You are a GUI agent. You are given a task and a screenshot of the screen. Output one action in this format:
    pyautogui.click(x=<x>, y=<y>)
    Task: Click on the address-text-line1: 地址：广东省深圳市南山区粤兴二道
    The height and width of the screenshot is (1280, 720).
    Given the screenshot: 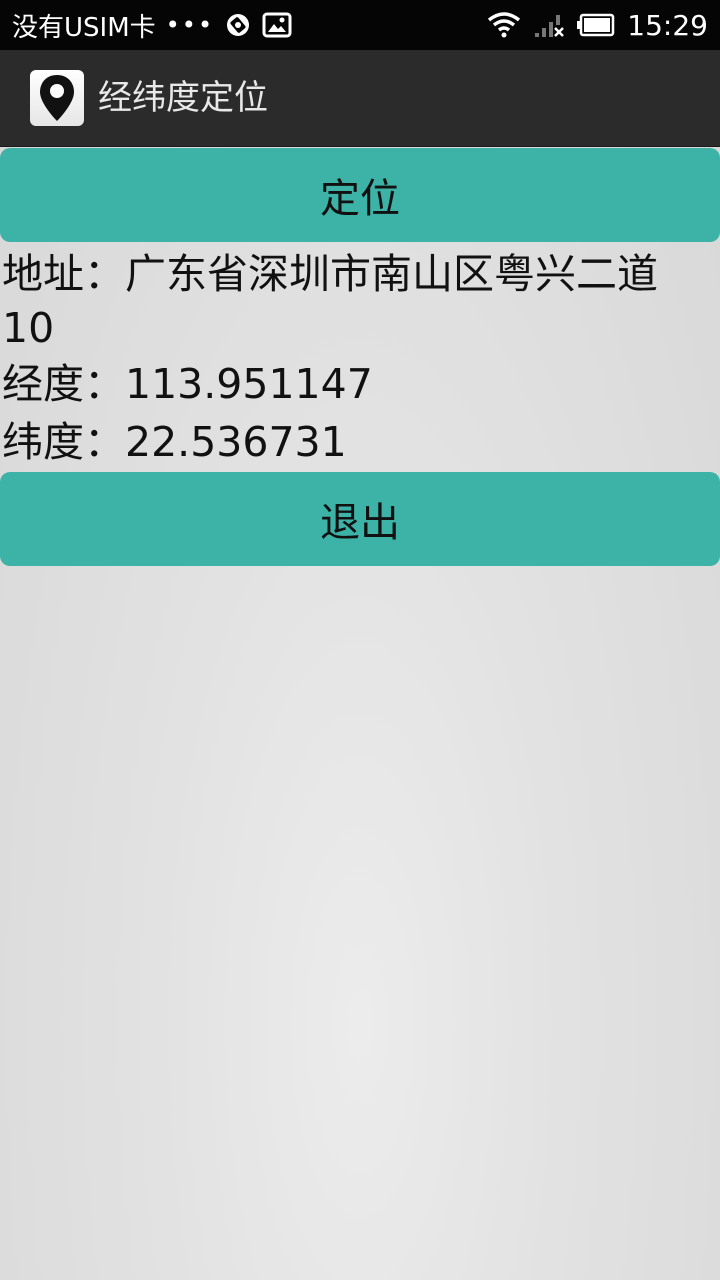 What is the action you would take?
    pyautogui.click(x=330, y=274)
    